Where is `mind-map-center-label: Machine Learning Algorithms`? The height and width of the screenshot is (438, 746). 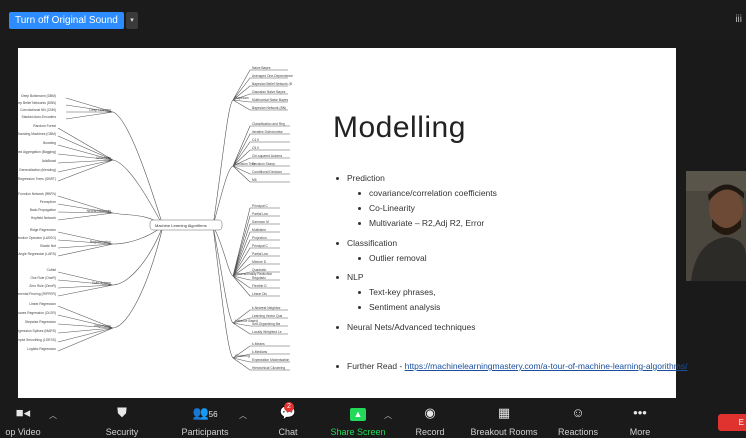 mind-map-center-label: Machine Learning Algorithms is located at coordinates (181, 225).